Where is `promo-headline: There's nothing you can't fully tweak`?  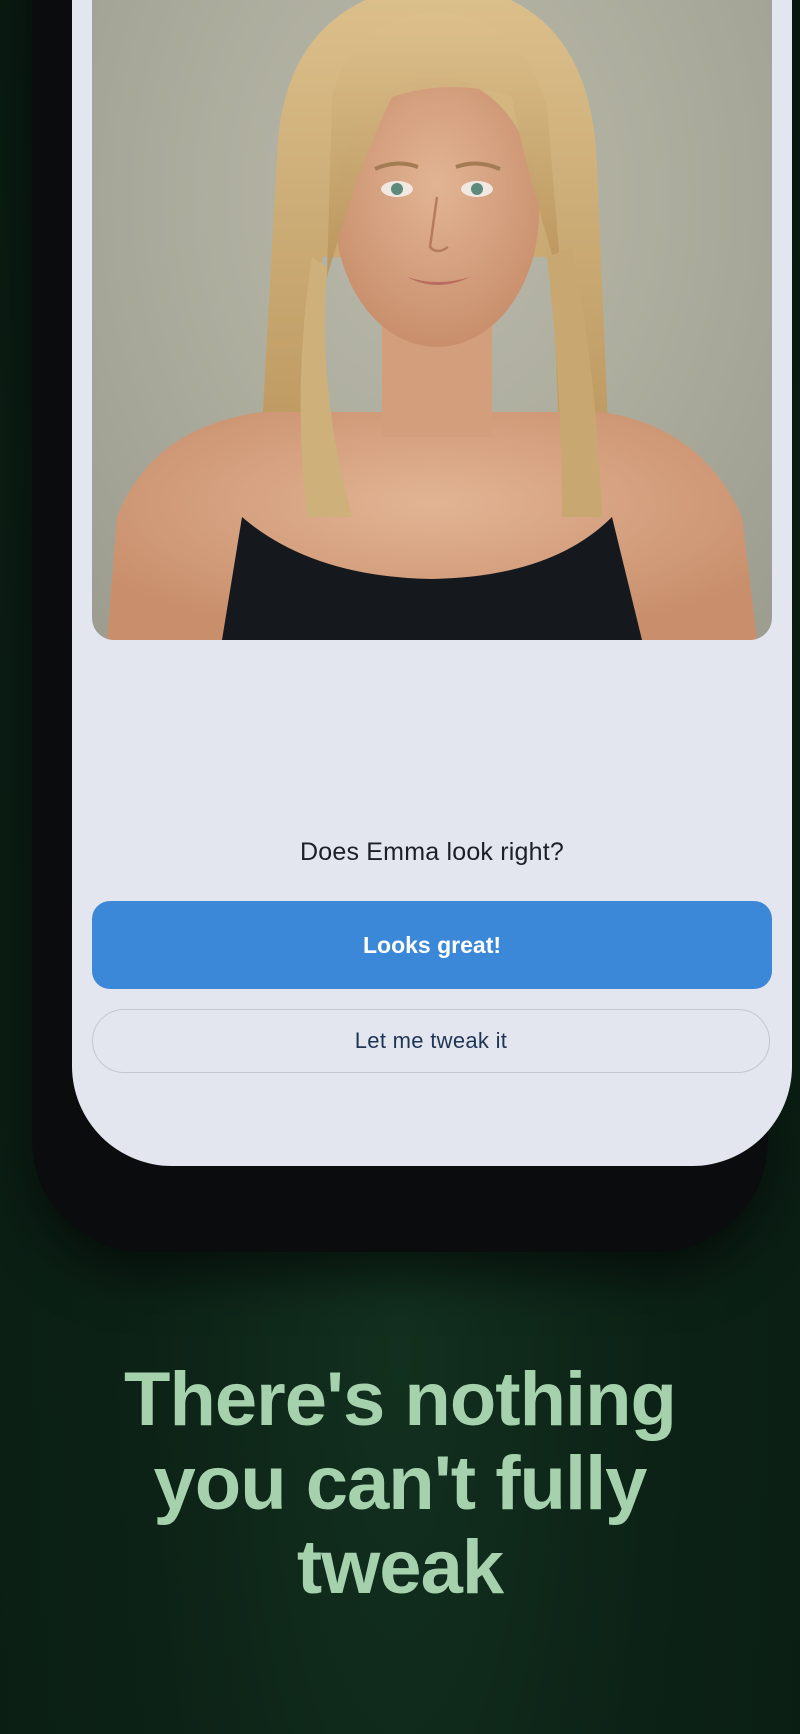
promo-headline: There's nothing you can't fully tweak is located at coordinates (400, 1484).